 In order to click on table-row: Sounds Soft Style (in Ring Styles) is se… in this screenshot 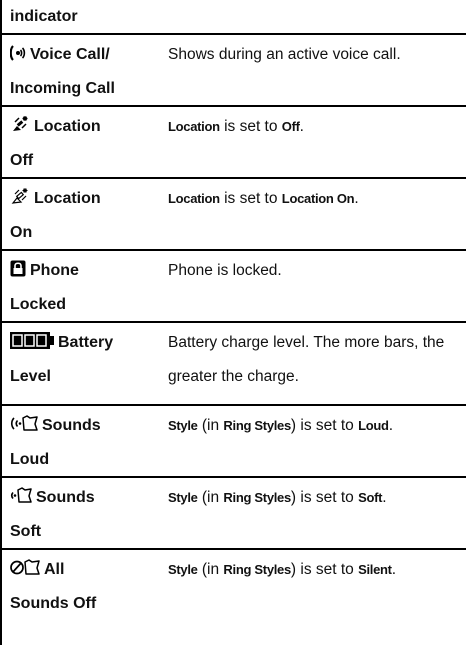, I will do `click(234, 514)`.